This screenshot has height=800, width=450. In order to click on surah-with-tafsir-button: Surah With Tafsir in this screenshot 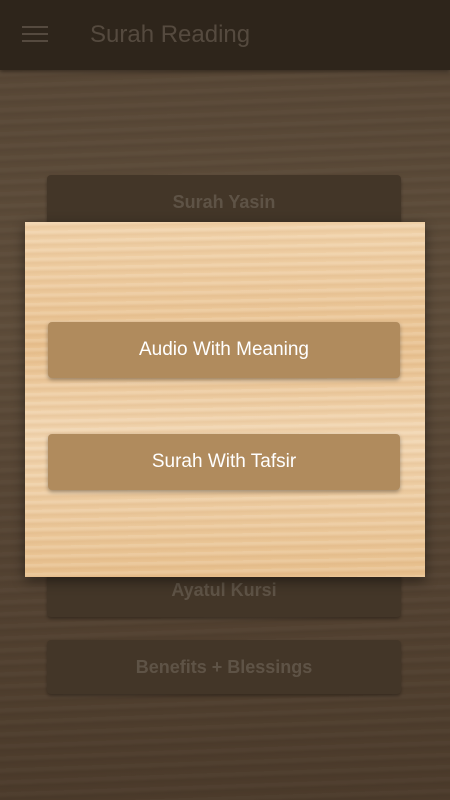, I will do `click(224, 462)`.